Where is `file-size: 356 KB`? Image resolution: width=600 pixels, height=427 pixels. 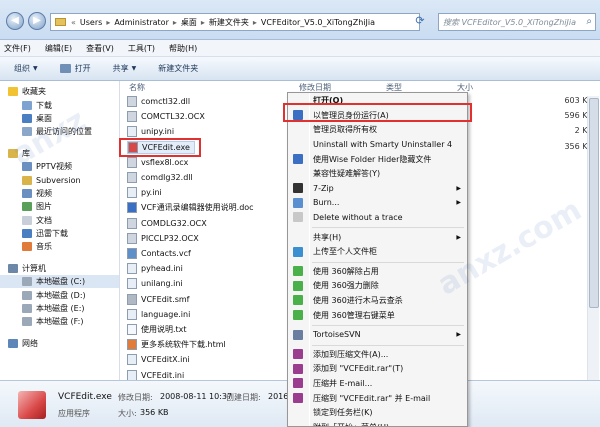 file-size: 356 KB is located at coordinates (578, 146).